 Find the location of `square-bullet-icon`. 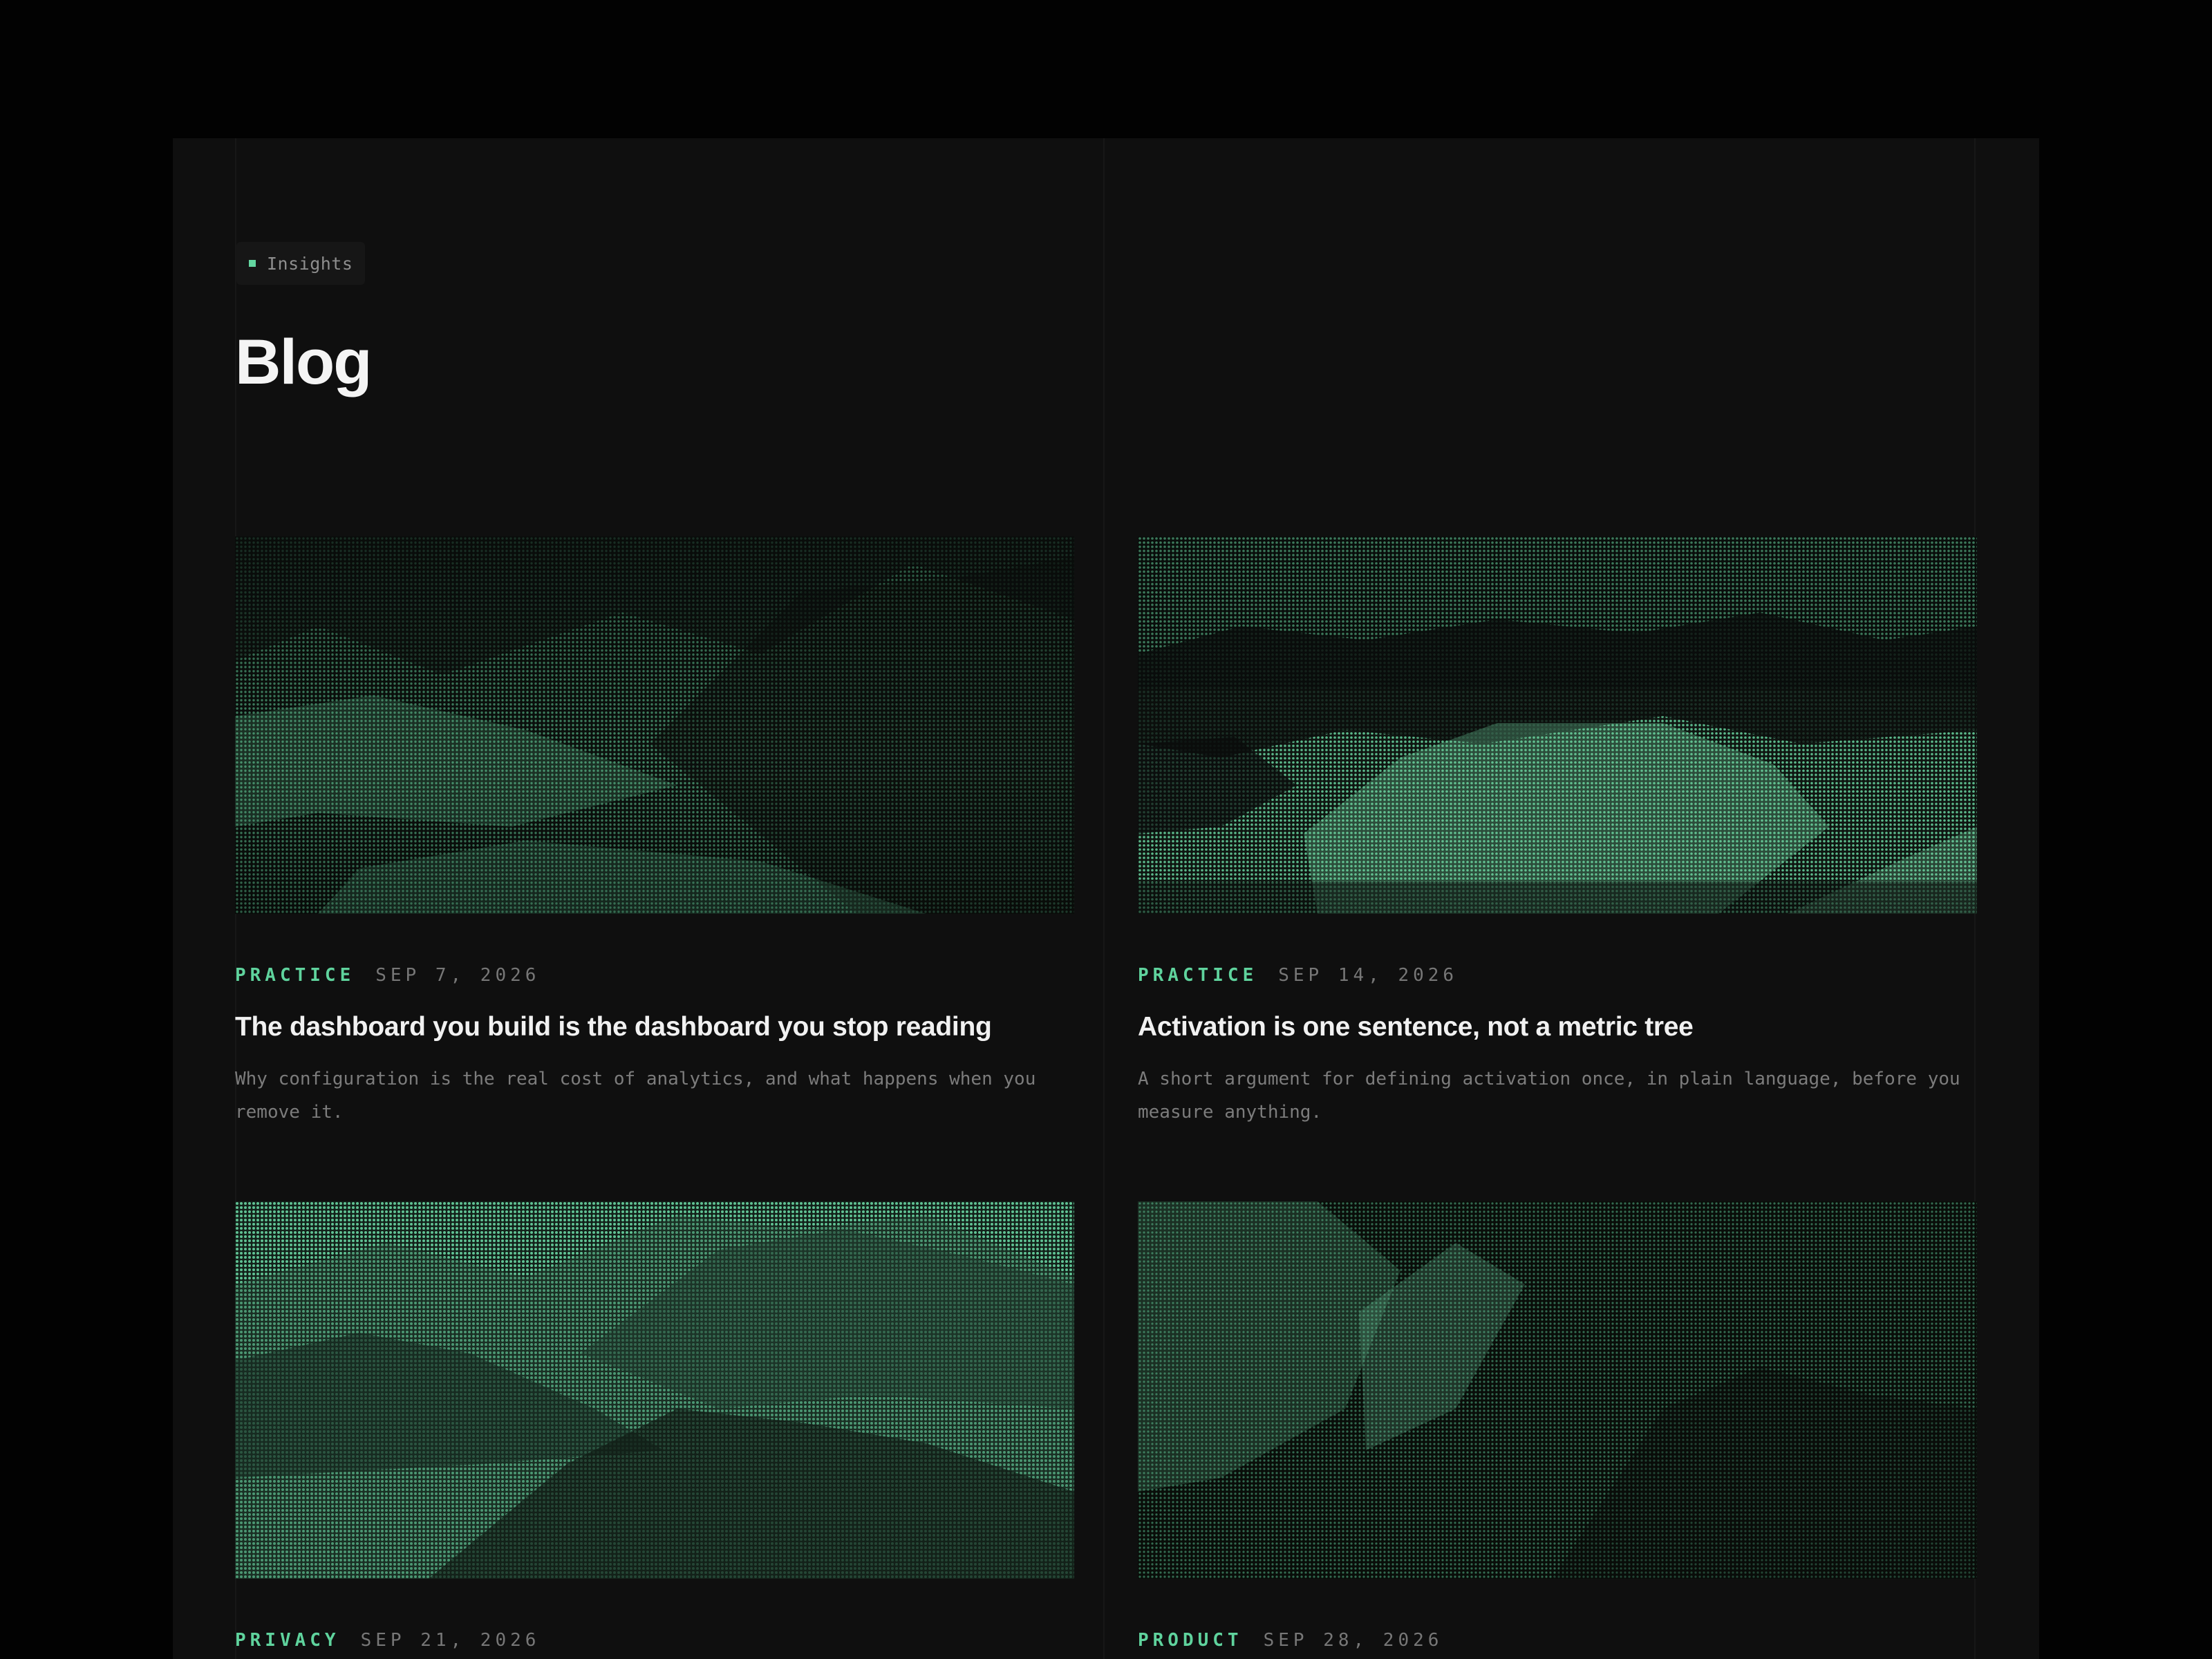

square-bullet-icon is located at coordinates (252, 263).